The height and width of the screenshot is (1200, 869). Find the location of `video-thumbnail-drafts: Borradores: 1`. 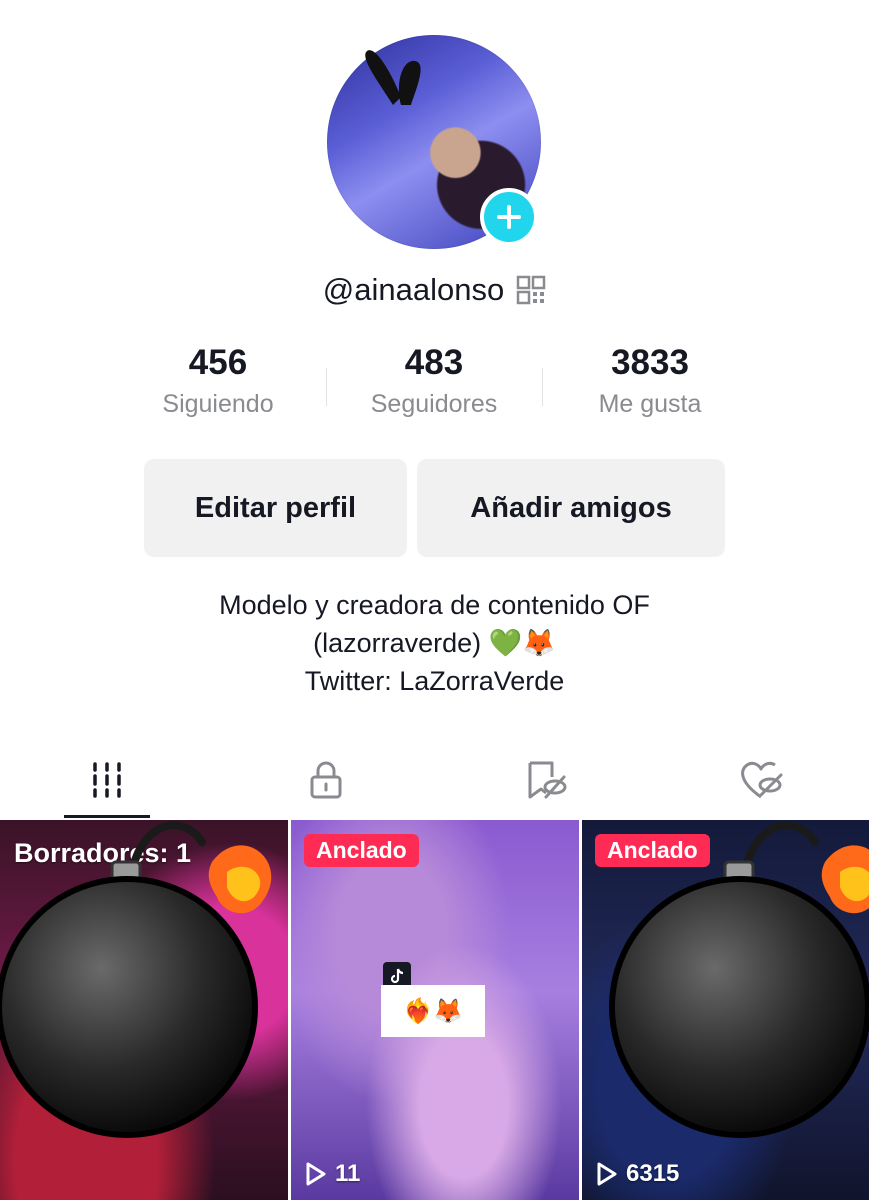

video-thumbnail-drafts: Borradores: 1 is located at coordinates (144, 1010).